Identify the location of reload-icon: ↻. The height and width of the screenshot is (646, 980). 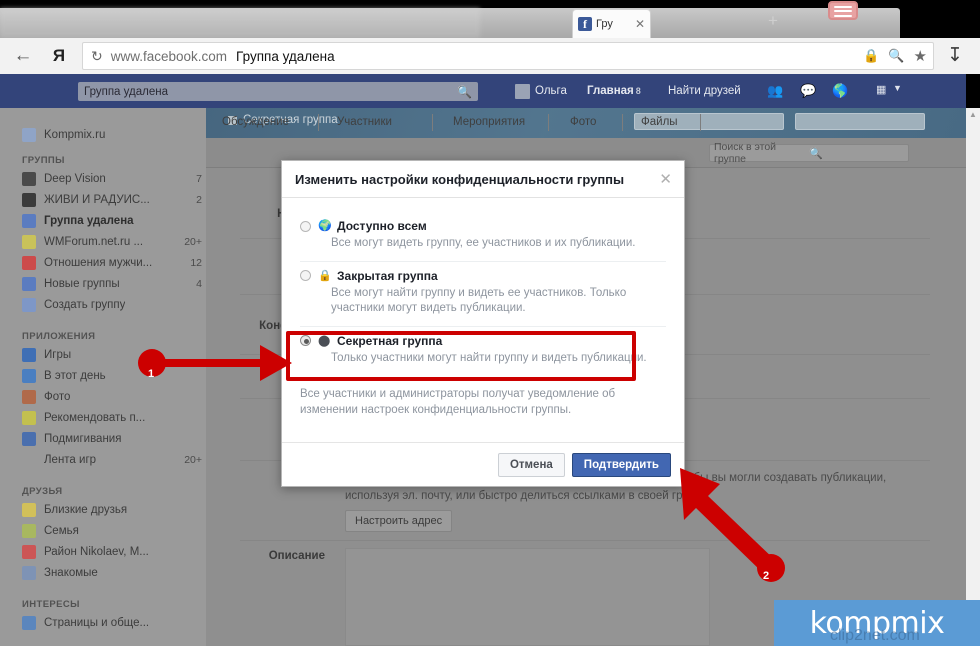
(97, 56).